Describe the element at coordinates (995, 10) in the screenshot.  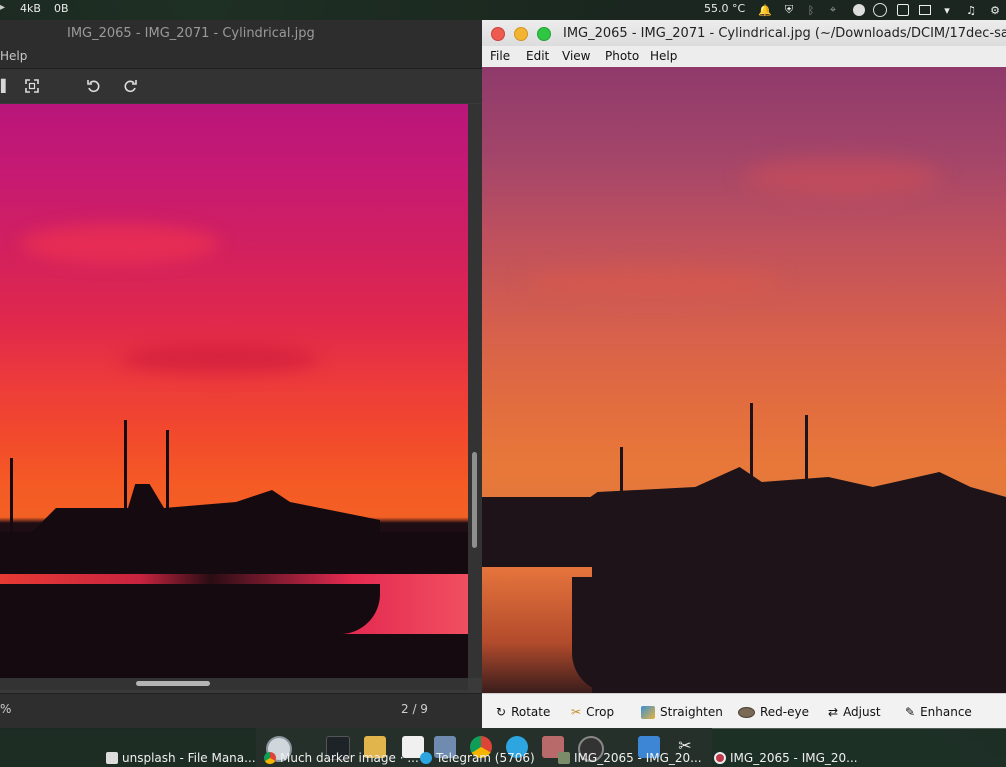
I see `settings-icon: ⚙` at that location.